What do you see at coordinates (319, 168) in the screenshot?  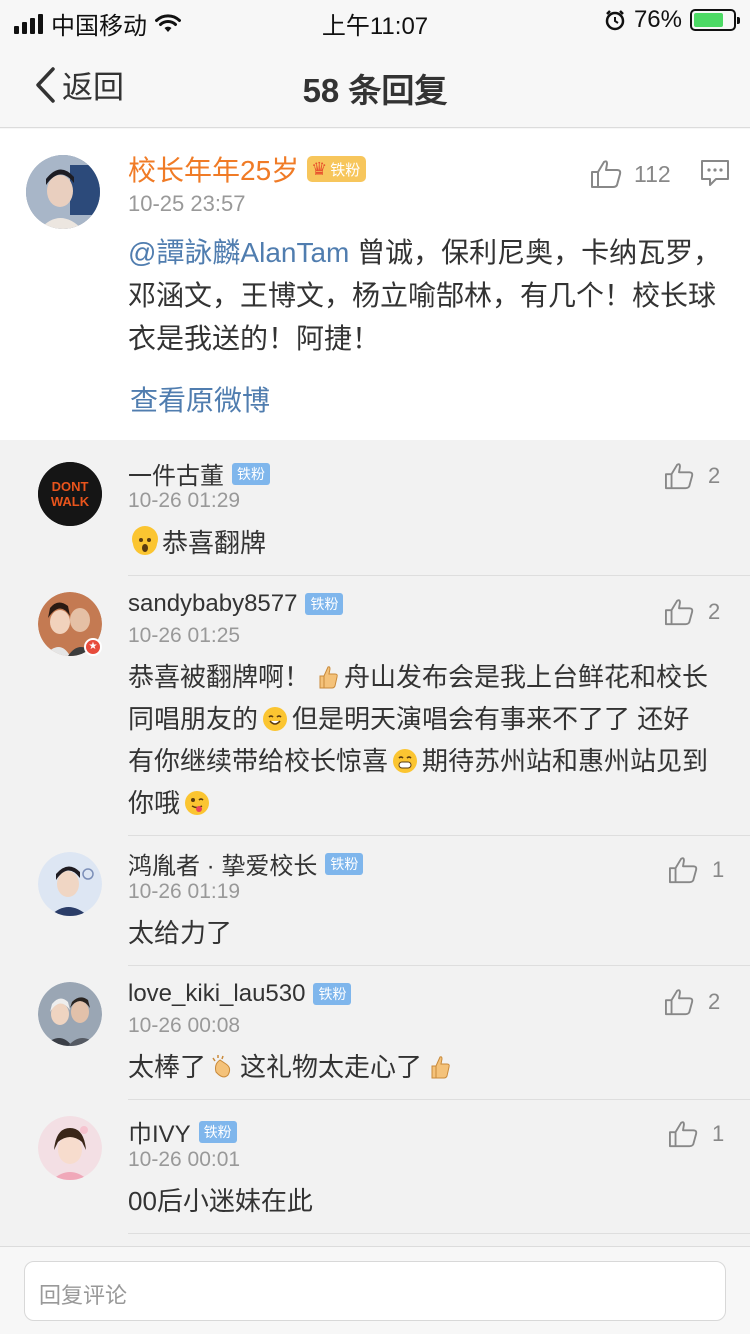 I see `crown-icon: ♛` at bounding box center [319, 168].